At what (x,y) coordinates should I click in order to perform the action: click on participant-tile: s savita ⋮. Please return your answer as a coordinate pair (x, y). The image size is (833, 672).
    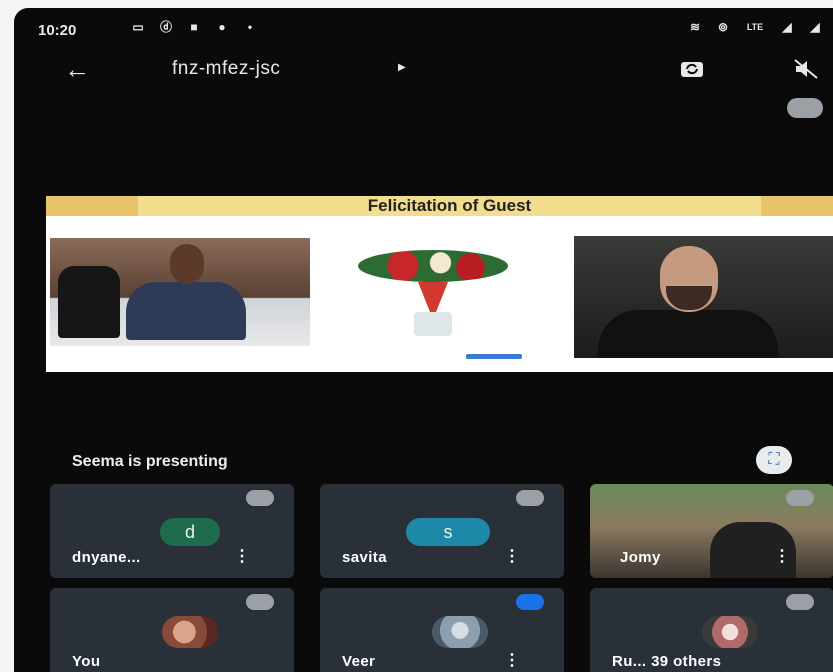
    Looking at the image, I should click on (442, 531).